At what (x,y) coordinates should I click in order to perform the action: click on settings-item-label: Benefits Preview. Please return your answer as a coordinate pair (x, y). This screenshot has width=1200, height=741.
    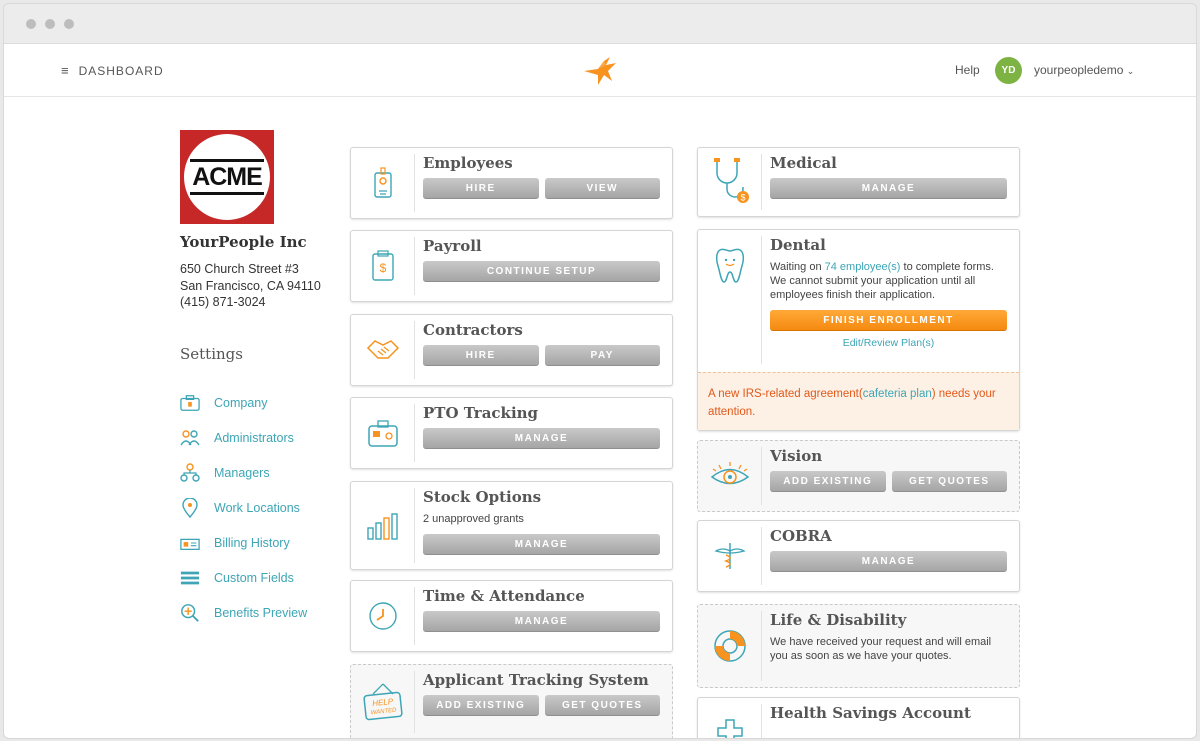
    Looking at the image, I should click on (261, 612).